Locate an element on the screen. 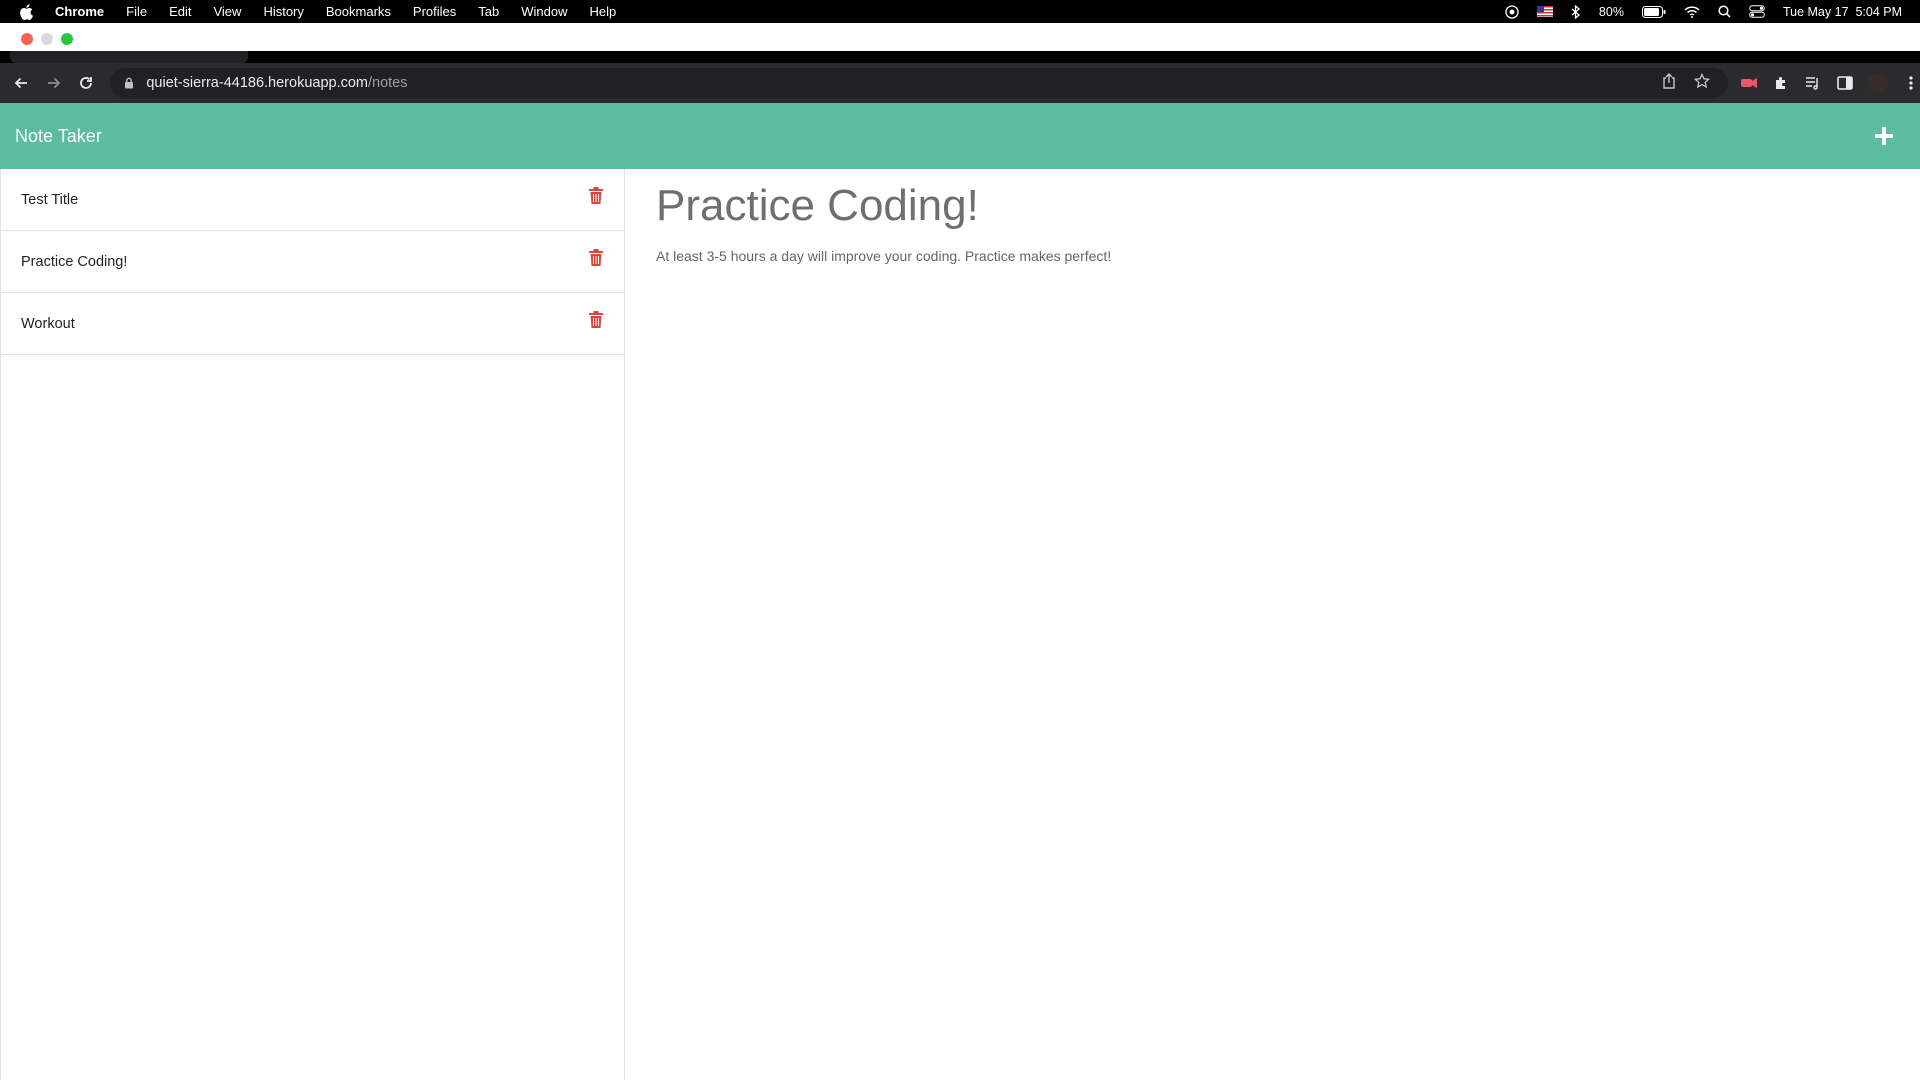  profile-avatar is located at coordinates (1877, 83).